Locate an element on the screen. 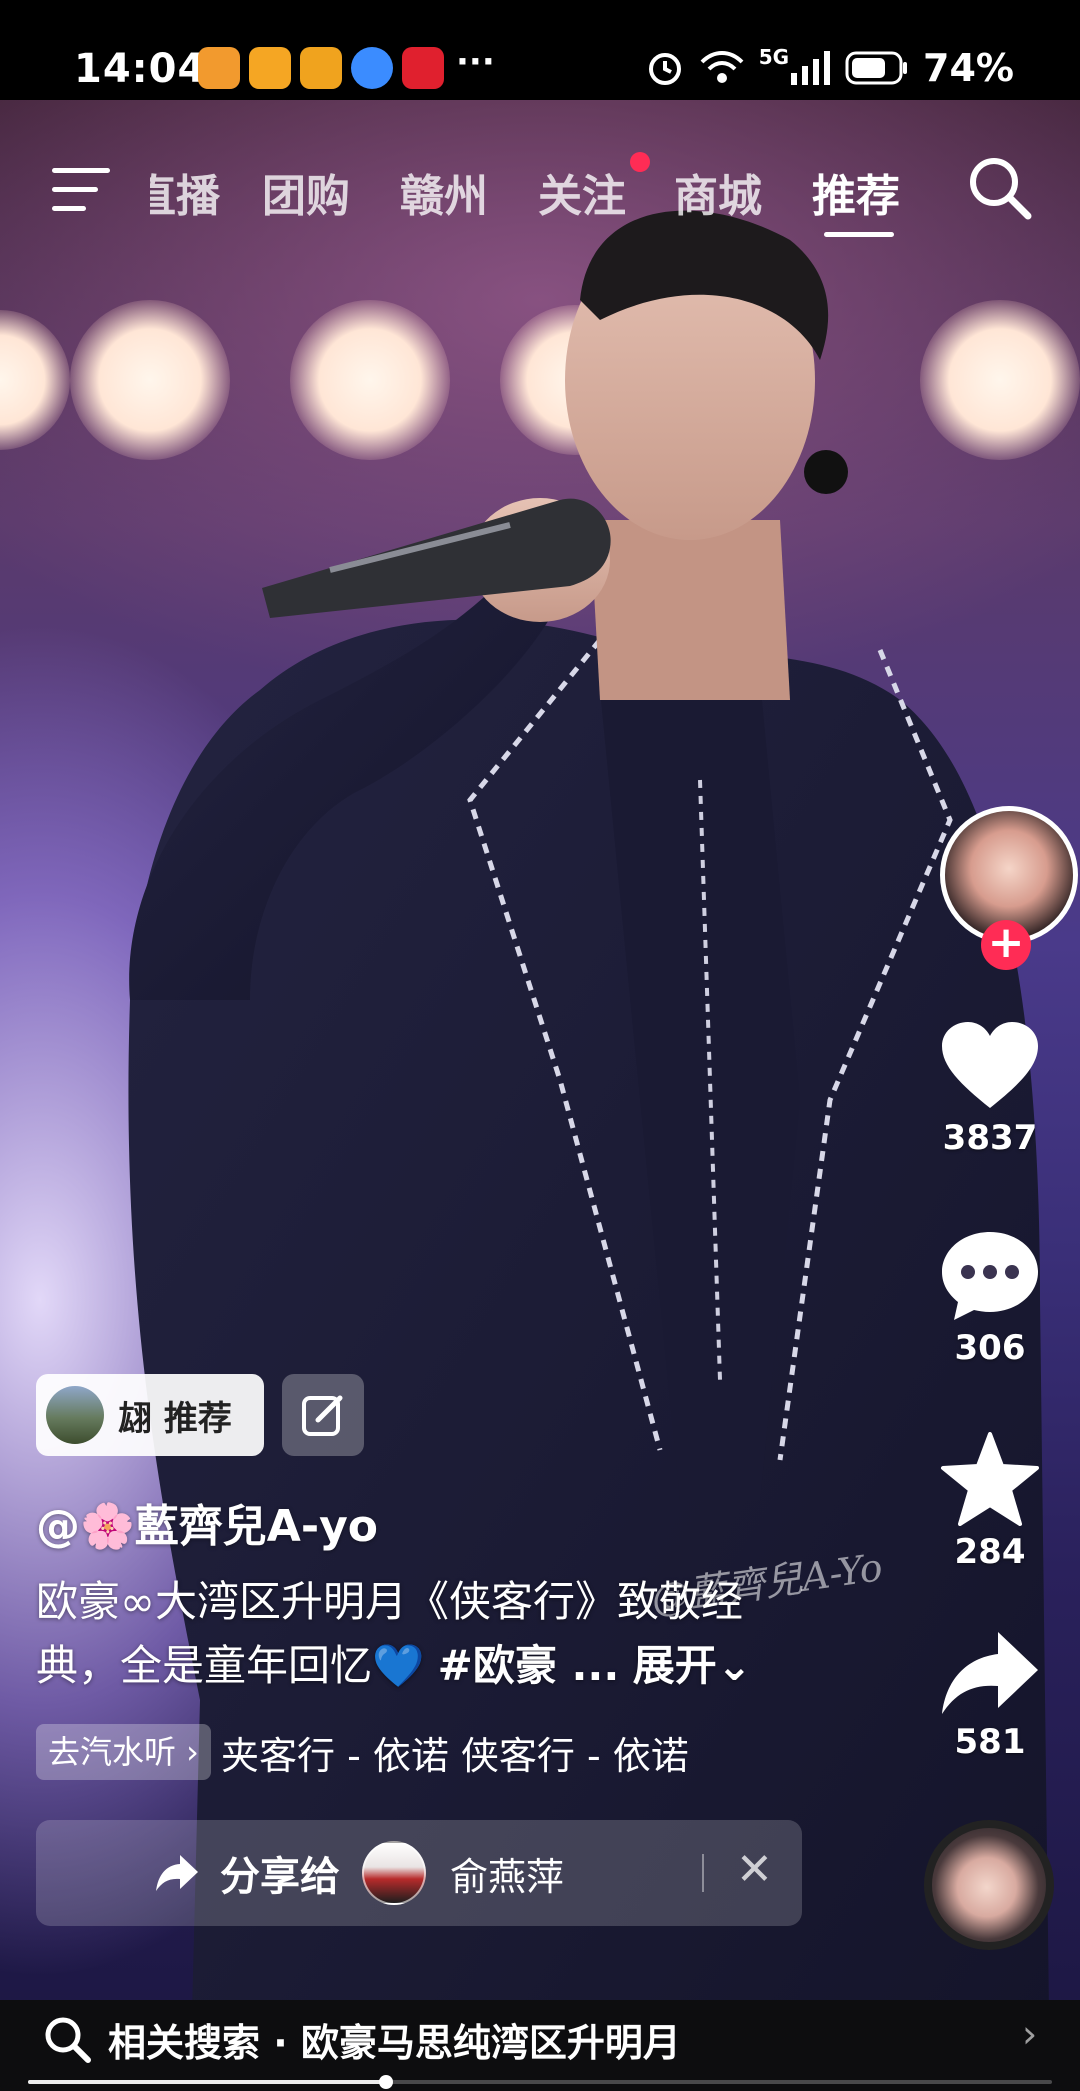 The height and width of the screenshot is (2091, 1080). share-suggestion-bar: 分享给 俞燕萍 ✕ is located at coordinates (419, 1873).